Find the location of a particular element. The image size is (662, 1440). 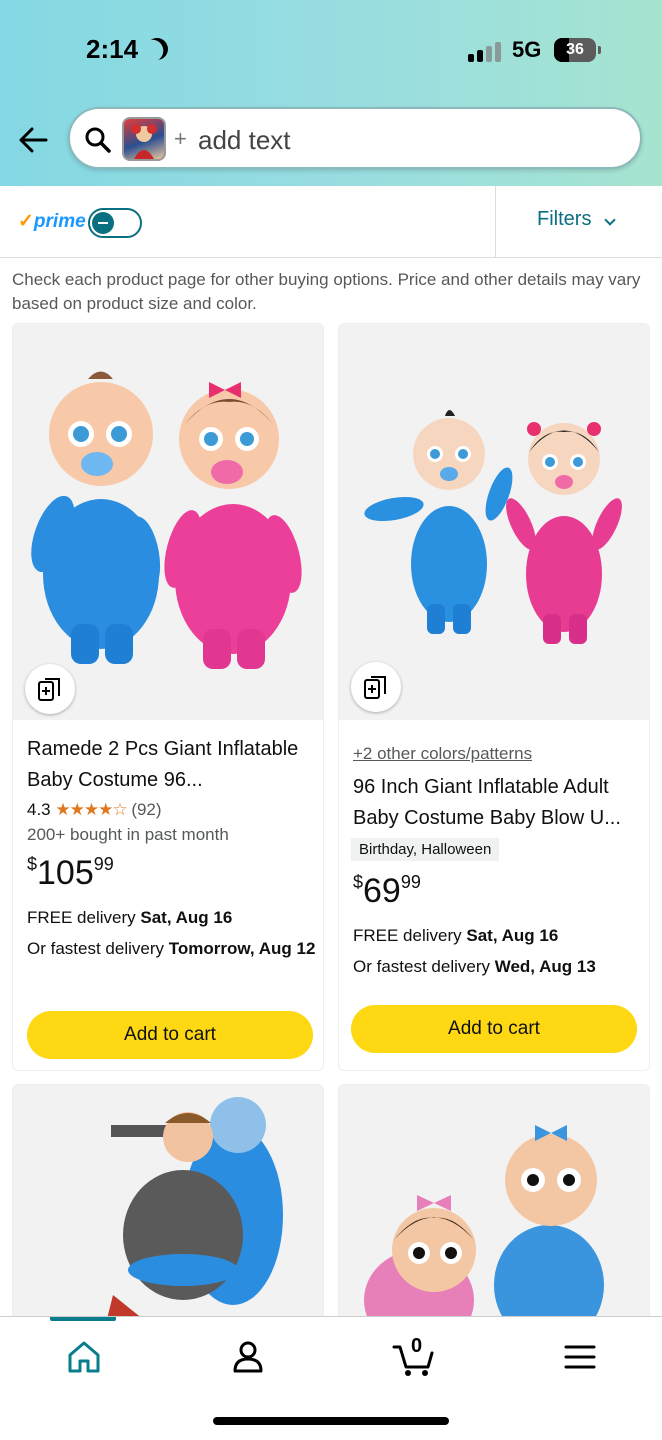

filters-button: Filters is located at coordinates (564, 219).